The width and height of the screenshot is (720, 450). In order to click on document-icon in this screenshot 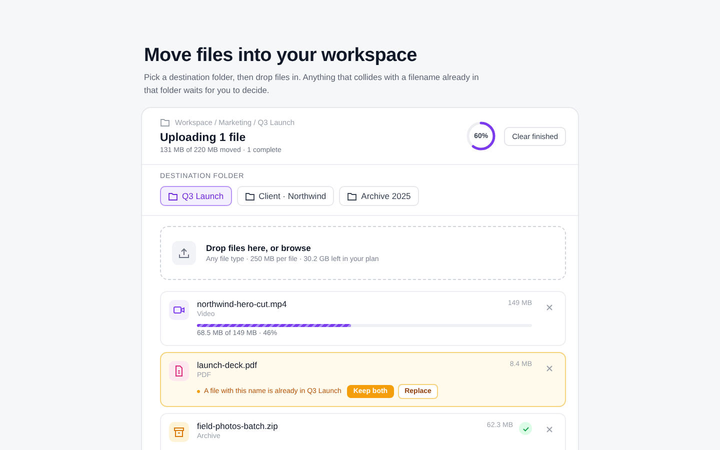, I will do `click(179, 371)`.